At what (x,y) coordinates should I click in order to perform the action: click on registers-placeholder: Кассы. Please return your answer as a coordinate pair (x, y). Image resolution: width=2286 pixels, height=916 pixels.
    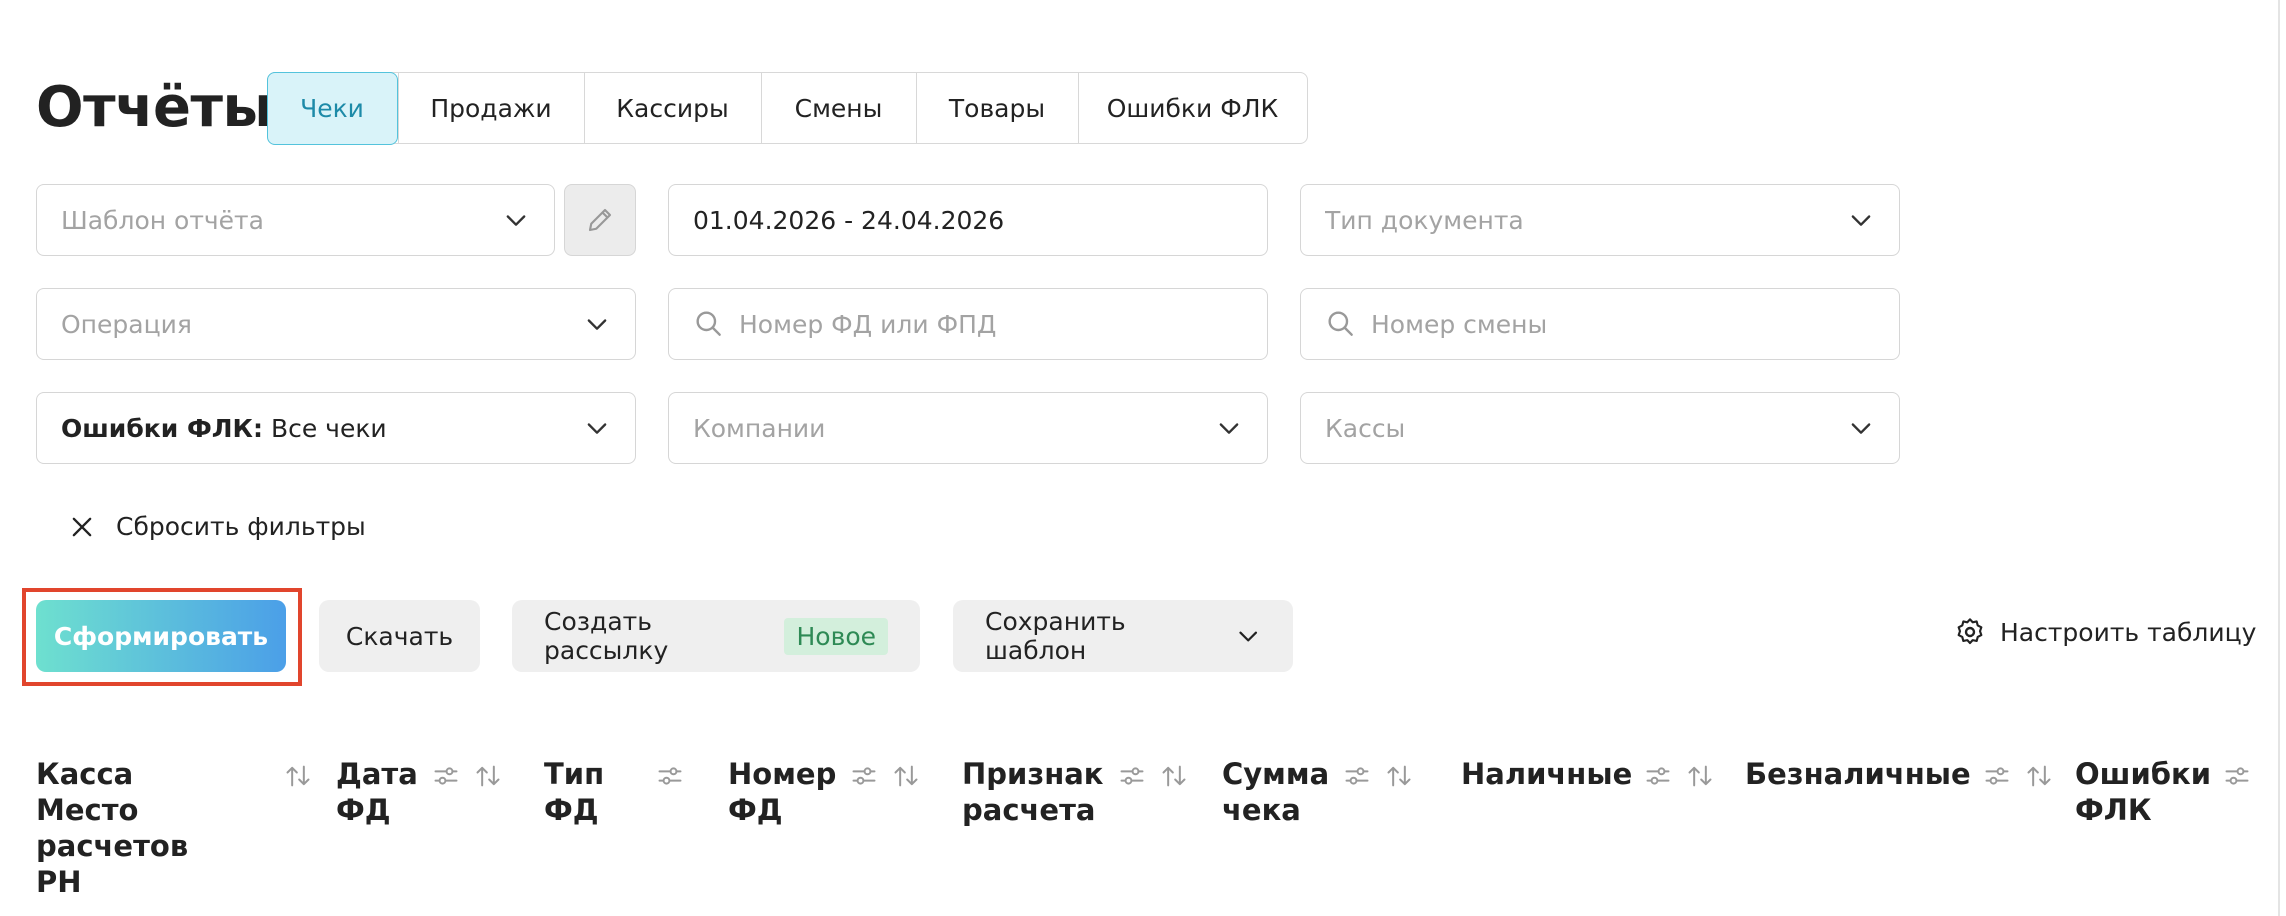
    Looking at the image, I should click on (1365, 428).